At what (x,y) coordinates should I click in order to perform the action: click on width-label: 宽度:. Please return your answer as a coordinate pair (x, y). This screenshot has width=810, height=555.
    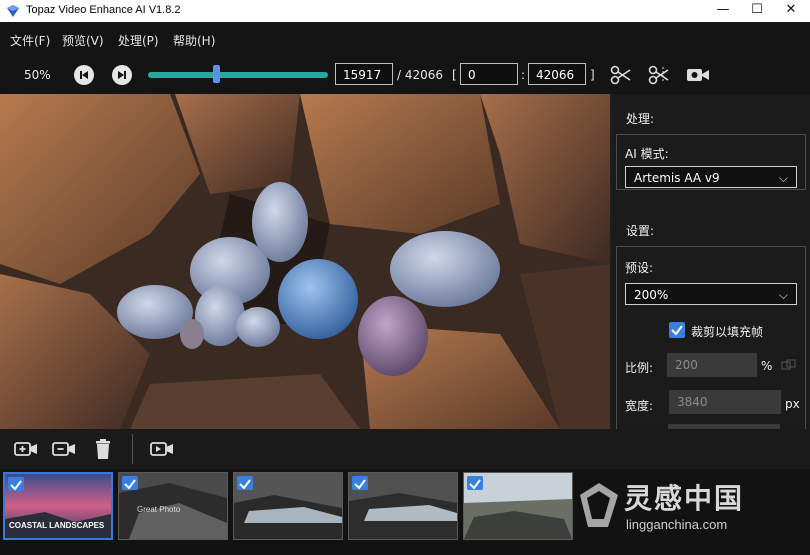
    Looking at the image, I should click on (639, 406).